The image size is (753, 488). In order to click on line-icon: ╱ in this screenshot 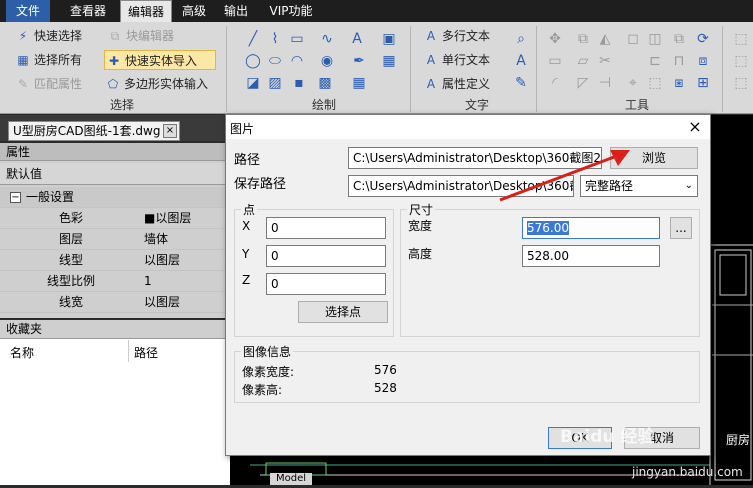, I will do `click(253, 39)`.